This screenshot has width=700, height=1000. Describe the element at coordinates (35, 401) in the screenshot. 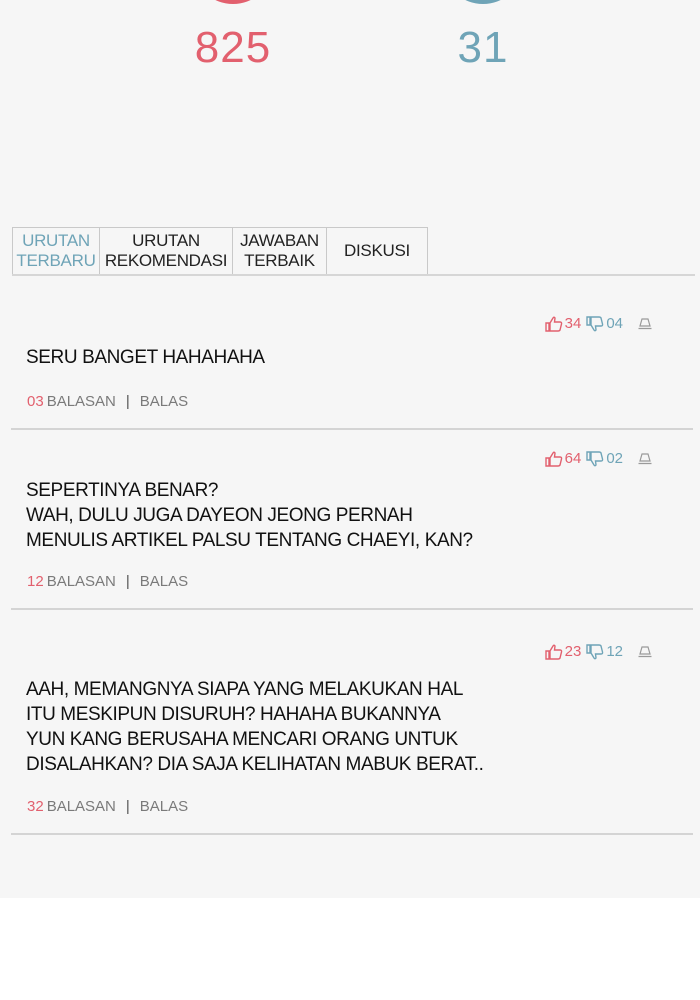

I see `reply-count: 03` at that location.